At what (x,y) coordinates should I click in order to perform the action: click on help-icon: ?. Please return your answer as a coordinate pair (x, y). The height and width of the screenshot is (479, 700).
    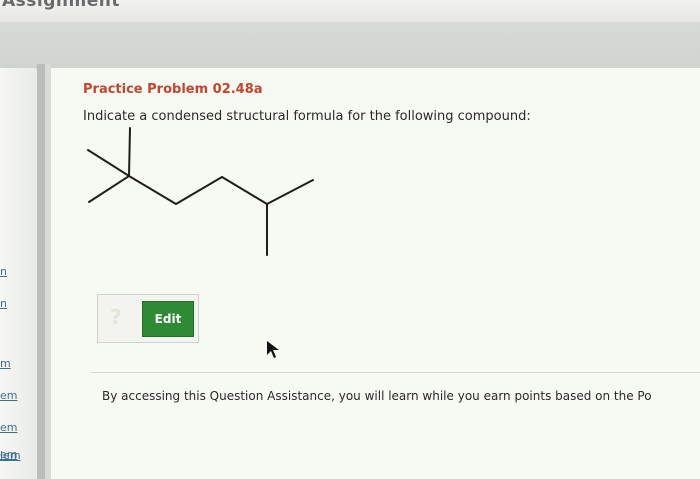
    Looking at the image, I should click on (116, 317).